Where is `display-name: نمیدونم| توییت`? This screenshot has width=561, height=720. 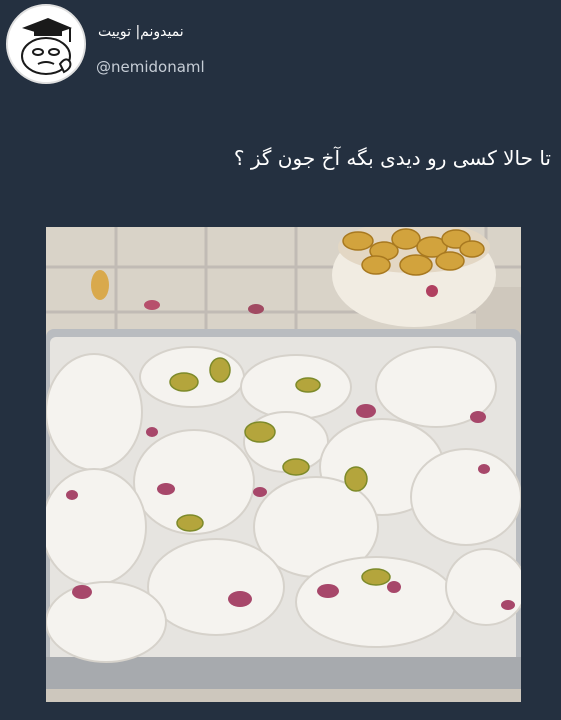
display-name: نمیدونم| توییت is located at coordinates (141, 32).